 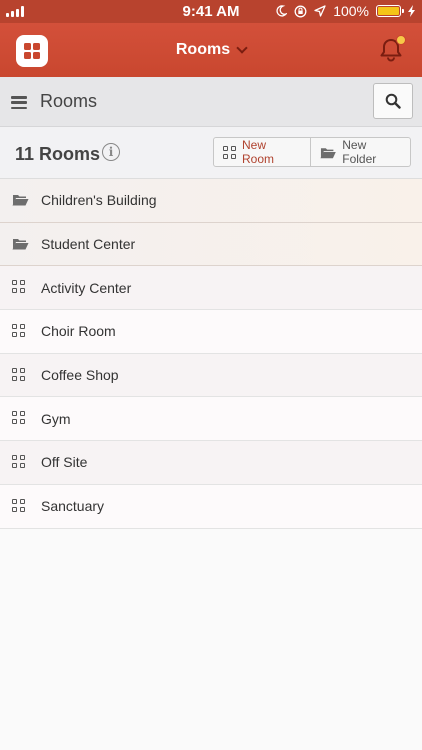 I want to click on battery-icon, so click(x=390, y=11).